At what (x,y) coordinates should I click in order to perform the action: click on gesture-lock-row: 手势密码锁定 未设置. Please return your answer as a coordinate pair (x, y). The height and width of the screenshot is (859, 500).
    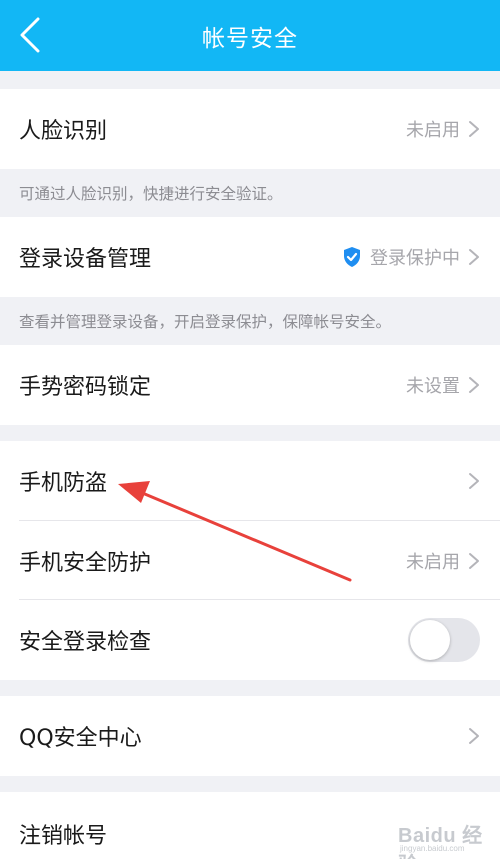
    Looking at the image, I should click on (250, 385).